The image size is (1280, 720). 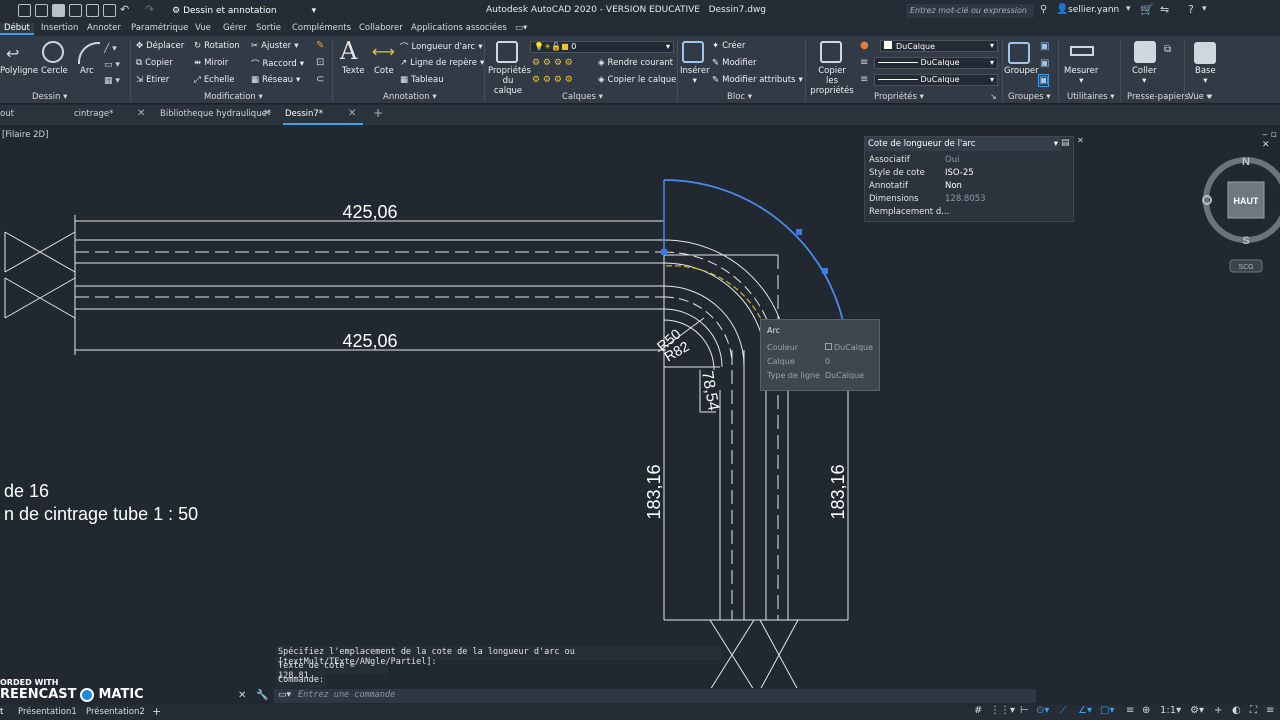 What do you see at coordinates (832, 81) in the screenshot?
I see `match-properties-button: Copier les propriétés` at bounding box center [832, 81].